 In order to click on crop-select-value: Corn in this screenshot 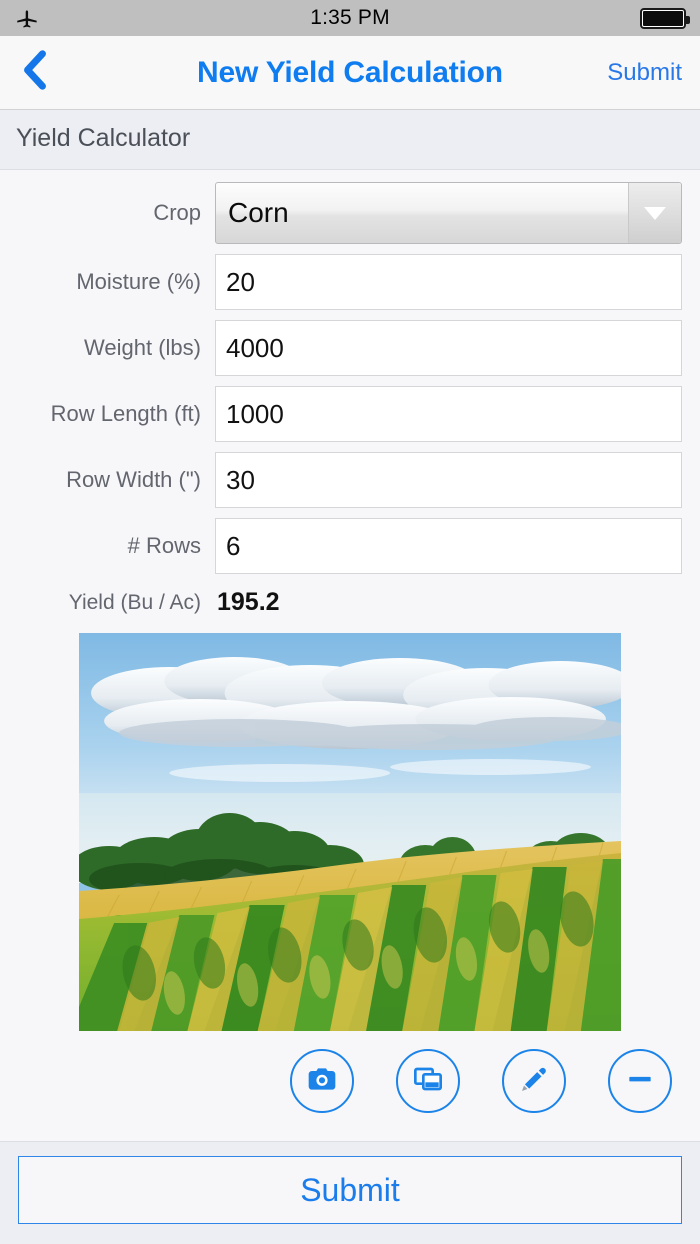, I will do `click(258, 212)`.